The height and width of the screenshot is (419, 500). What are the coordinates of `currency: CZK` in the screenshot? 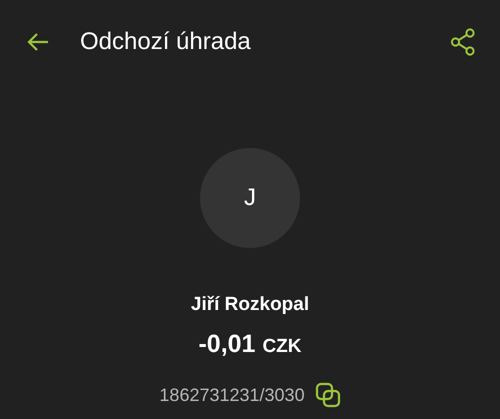 It's located at (282, 347).